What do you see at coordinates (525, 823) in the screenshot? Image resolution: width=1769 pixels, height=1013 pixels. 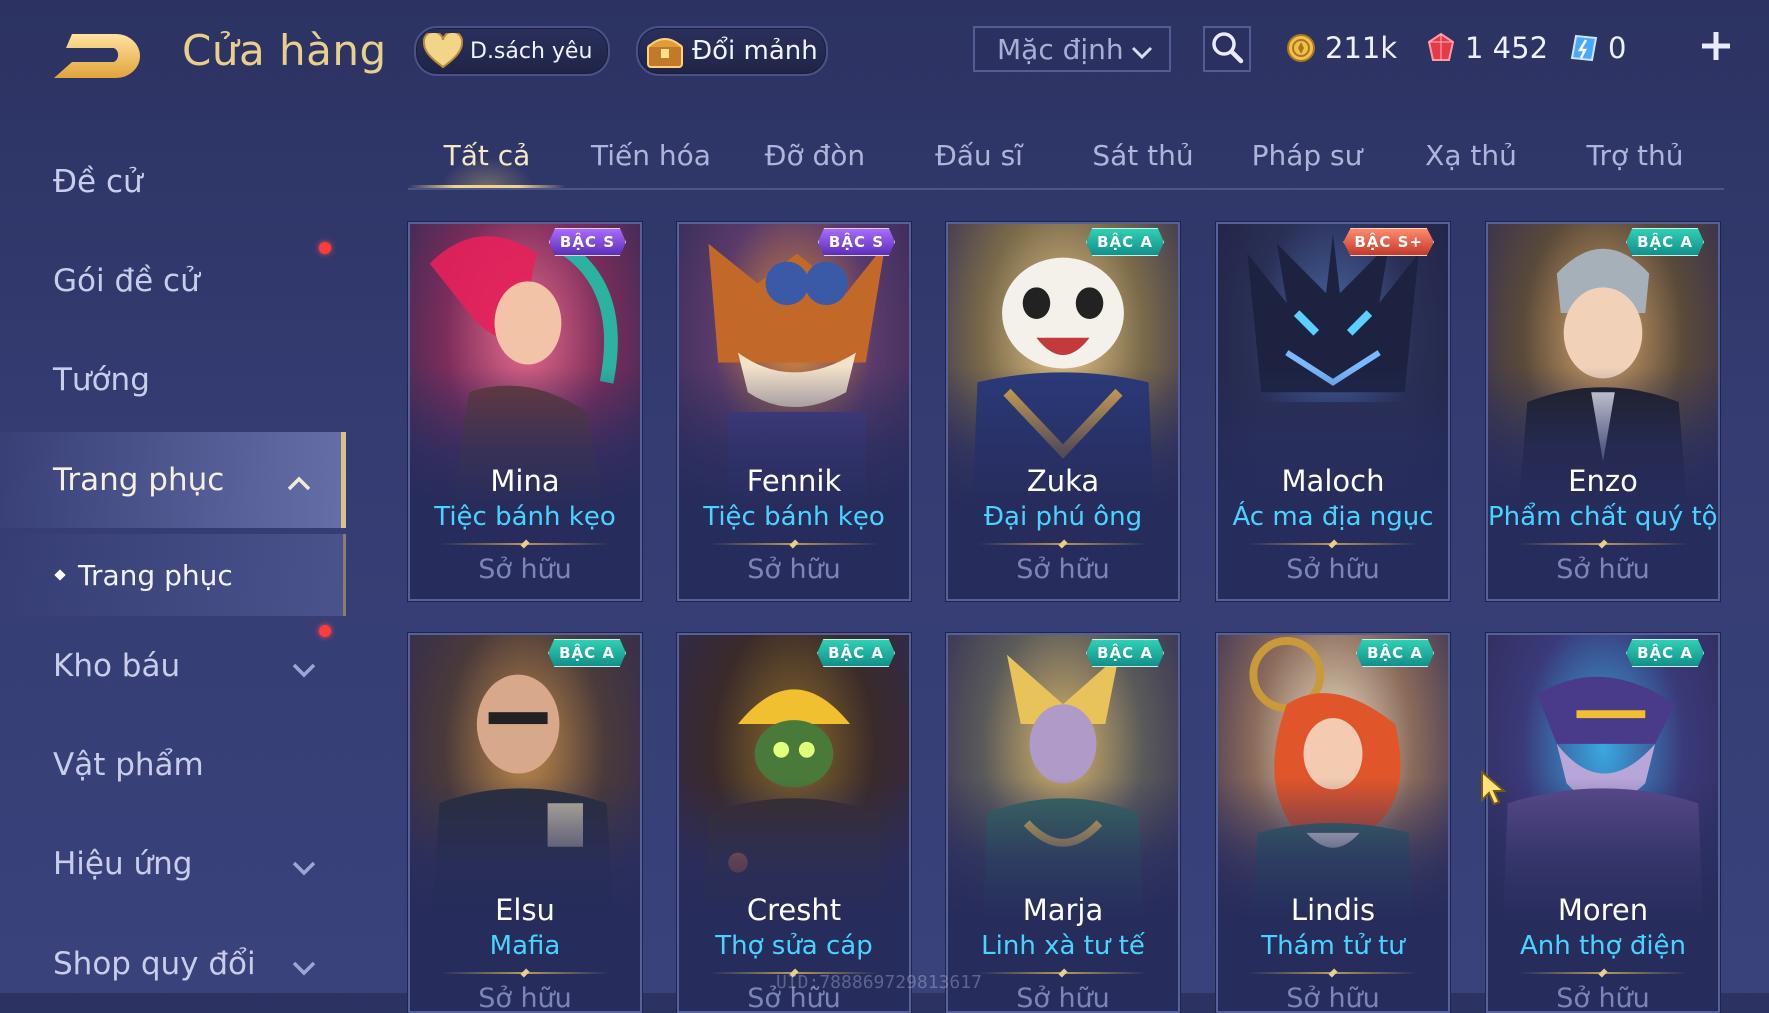 I see `skin-card: BẬC A Elsu Mafia Sở hữu` at bounding box center [525, 823].